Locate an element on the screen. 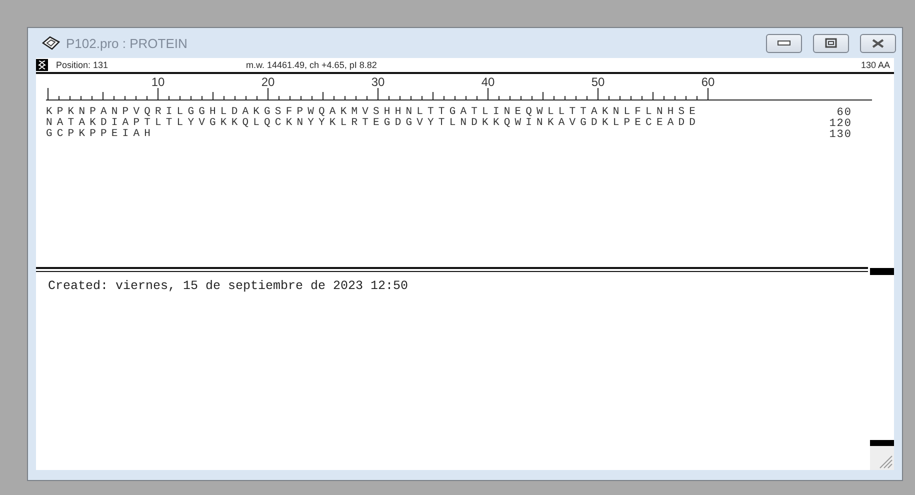  ruler-label: 20 is located at coordinates (268, 82).